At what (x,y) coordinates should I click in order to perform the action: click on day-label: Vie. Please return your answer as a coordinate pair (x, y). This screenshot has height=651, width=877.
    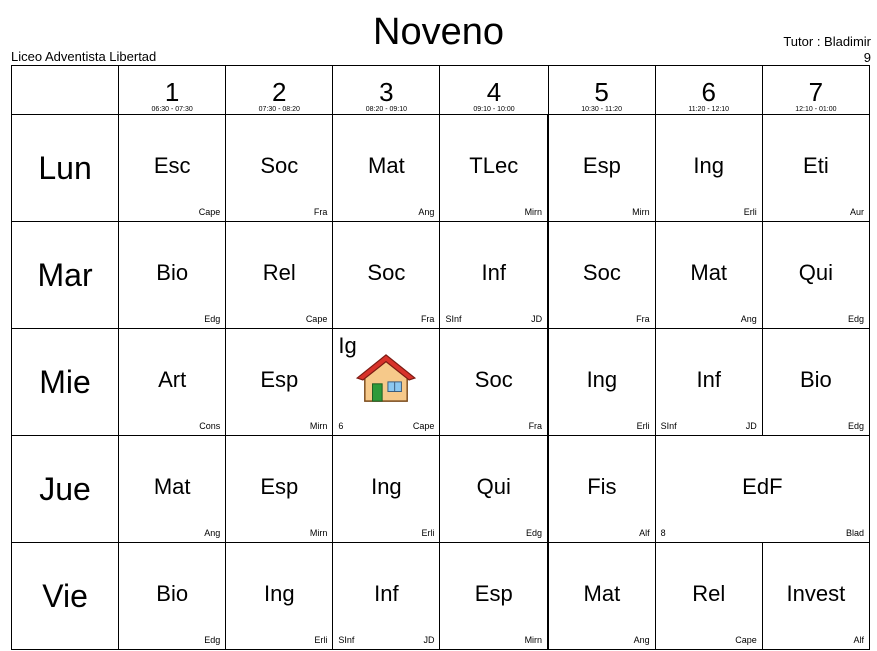
    Looking at the image, I should click on (65, 596).